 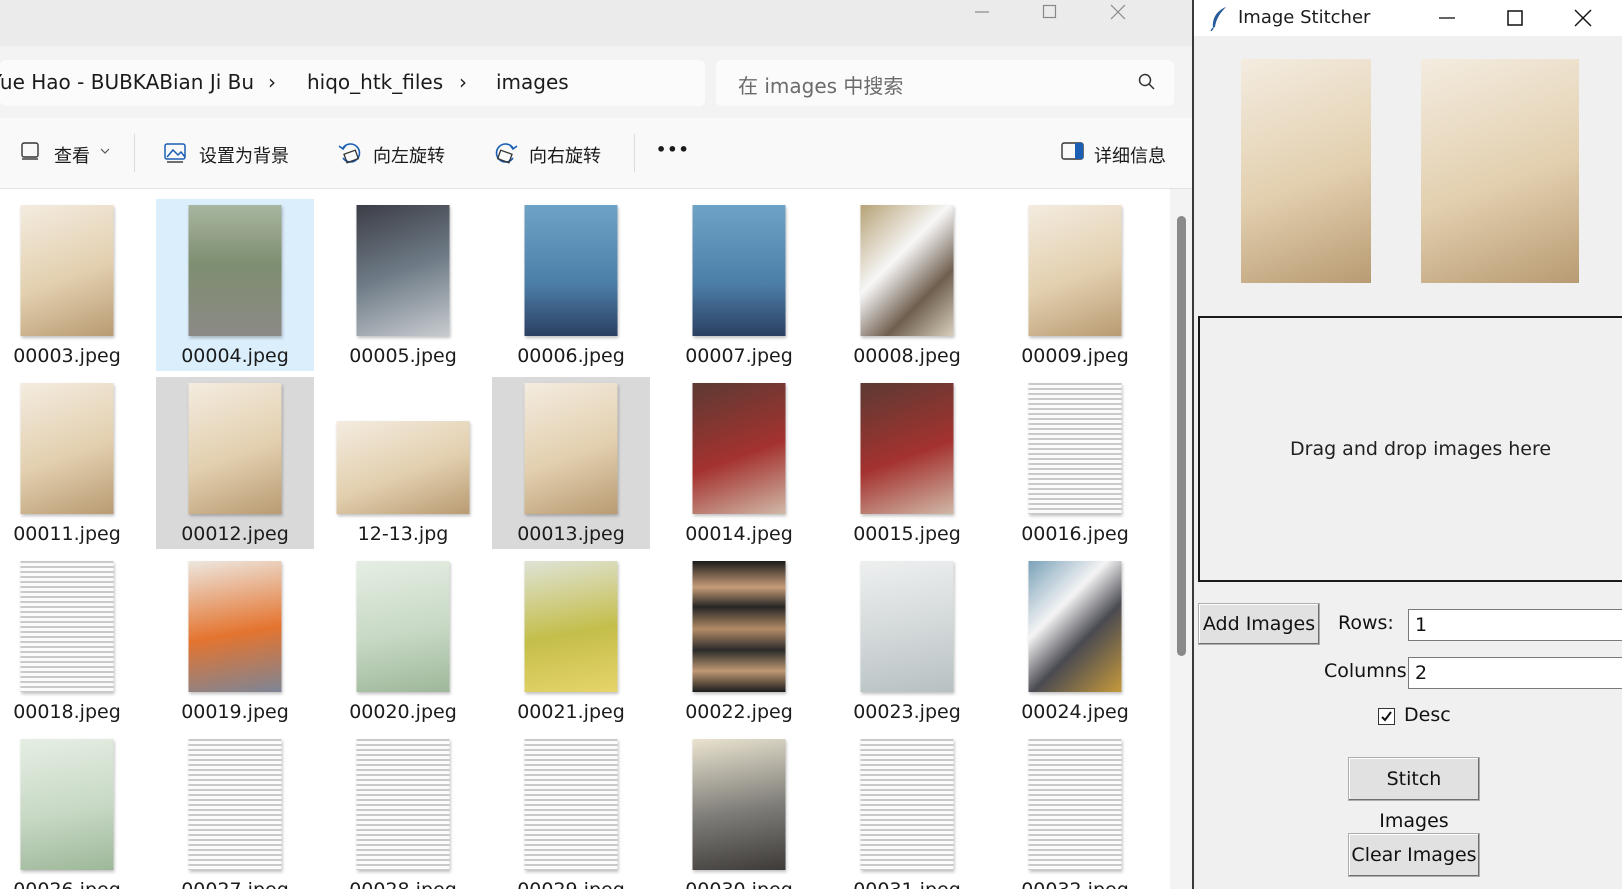 What do you see at coordinates (558, 154) in the screenshot?
I see `rotate-right-button: 向右旋转` at bounding box center [558, 154].